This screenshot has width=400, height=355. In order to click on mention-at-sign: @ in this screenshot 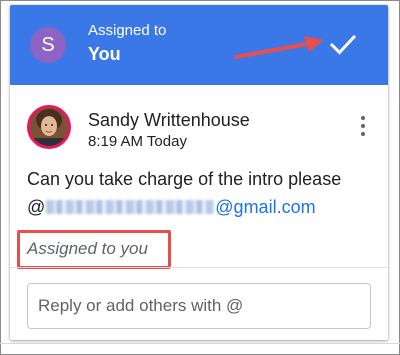, I will do `click(36, 207)`.